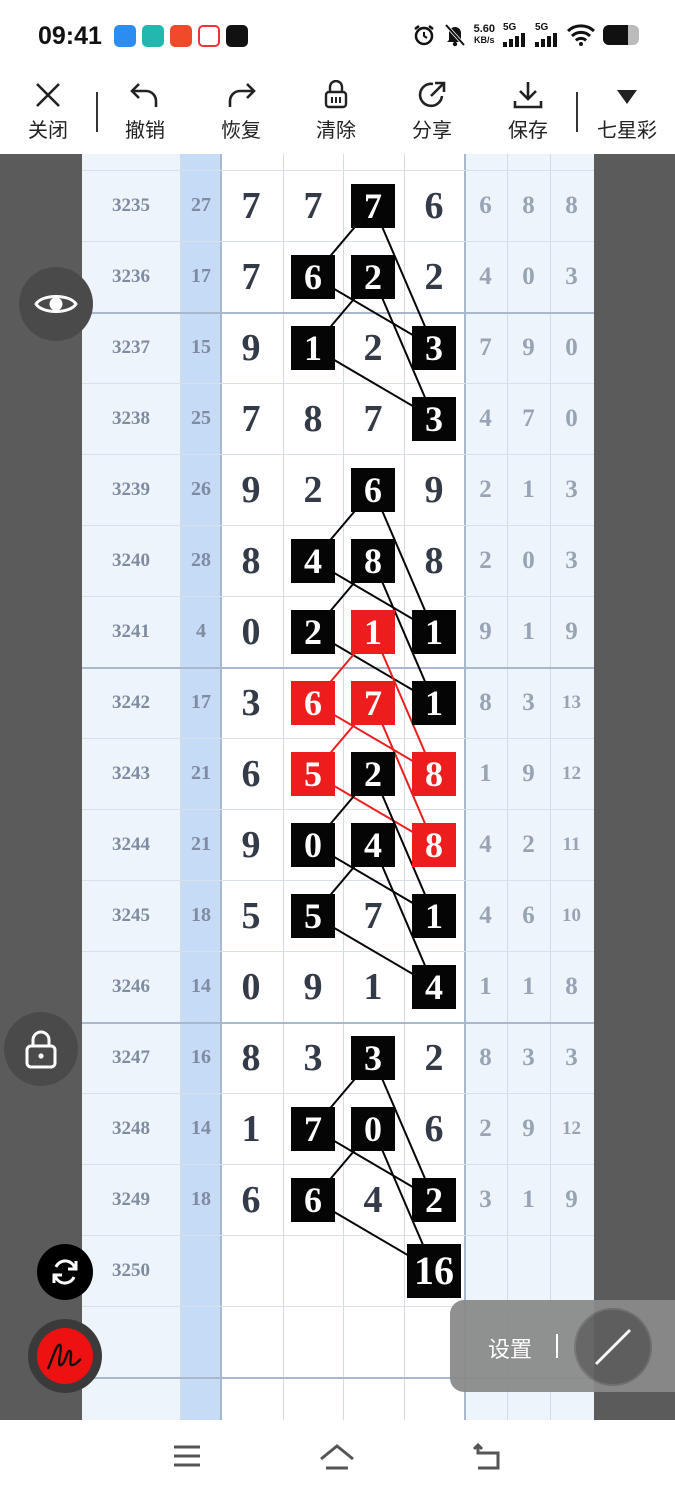 This screenshot has width=675, height=1500. Describe the element at coordinates (434, 1199) in the screenshot. I see `highlighted-digit: 2` at that location.